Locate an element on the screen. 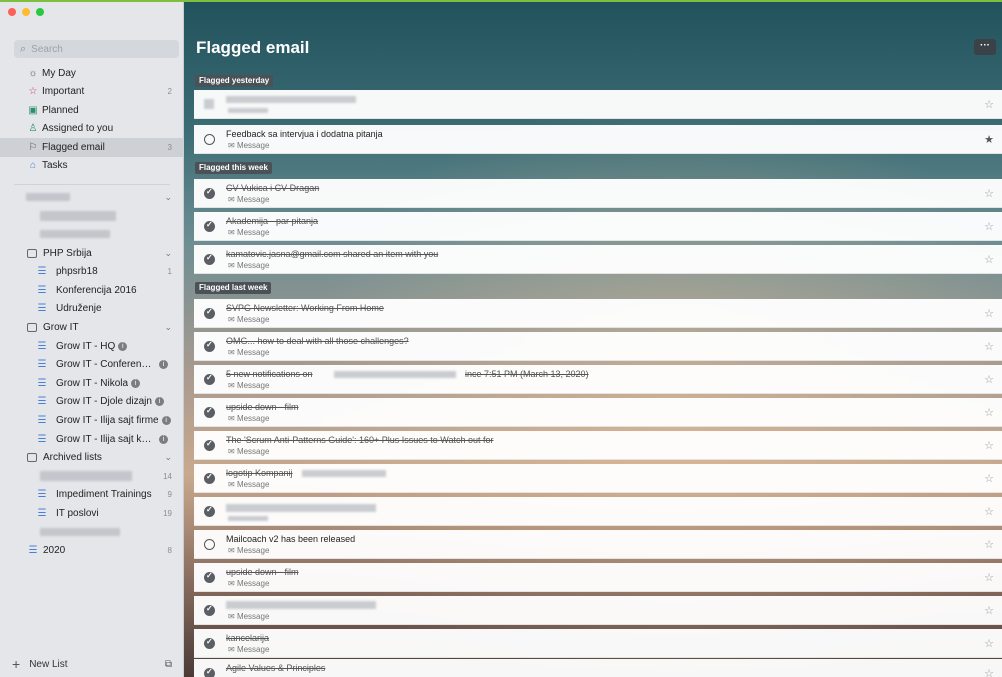  list-item-udruzenje: ☰ Udruženje is located at coordinates (92, 309).